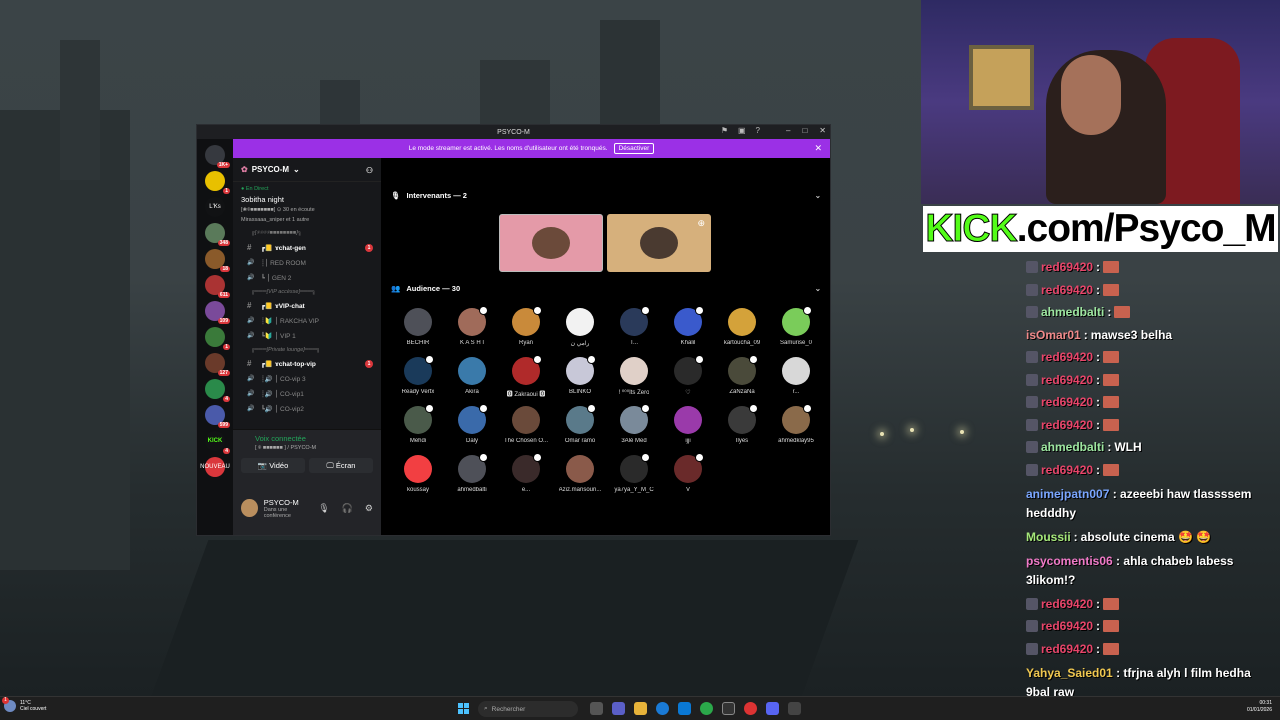  I want to click on channel-category: ╔[⍟⍟⍟⍟■■■■■■■■]╗, so click(307, 233).